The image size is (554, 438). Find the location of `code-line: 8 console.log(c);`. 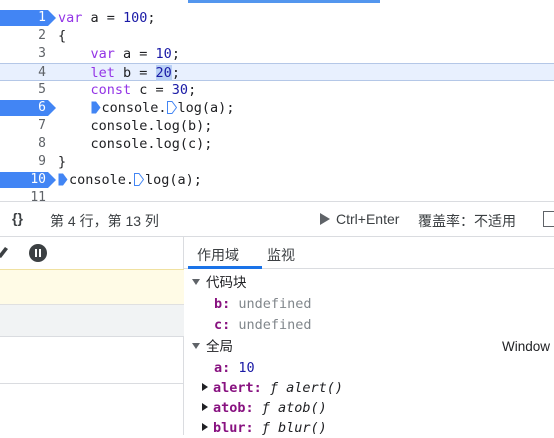

code-line: 8 console.log(c); is located at coordinates (277, 144).